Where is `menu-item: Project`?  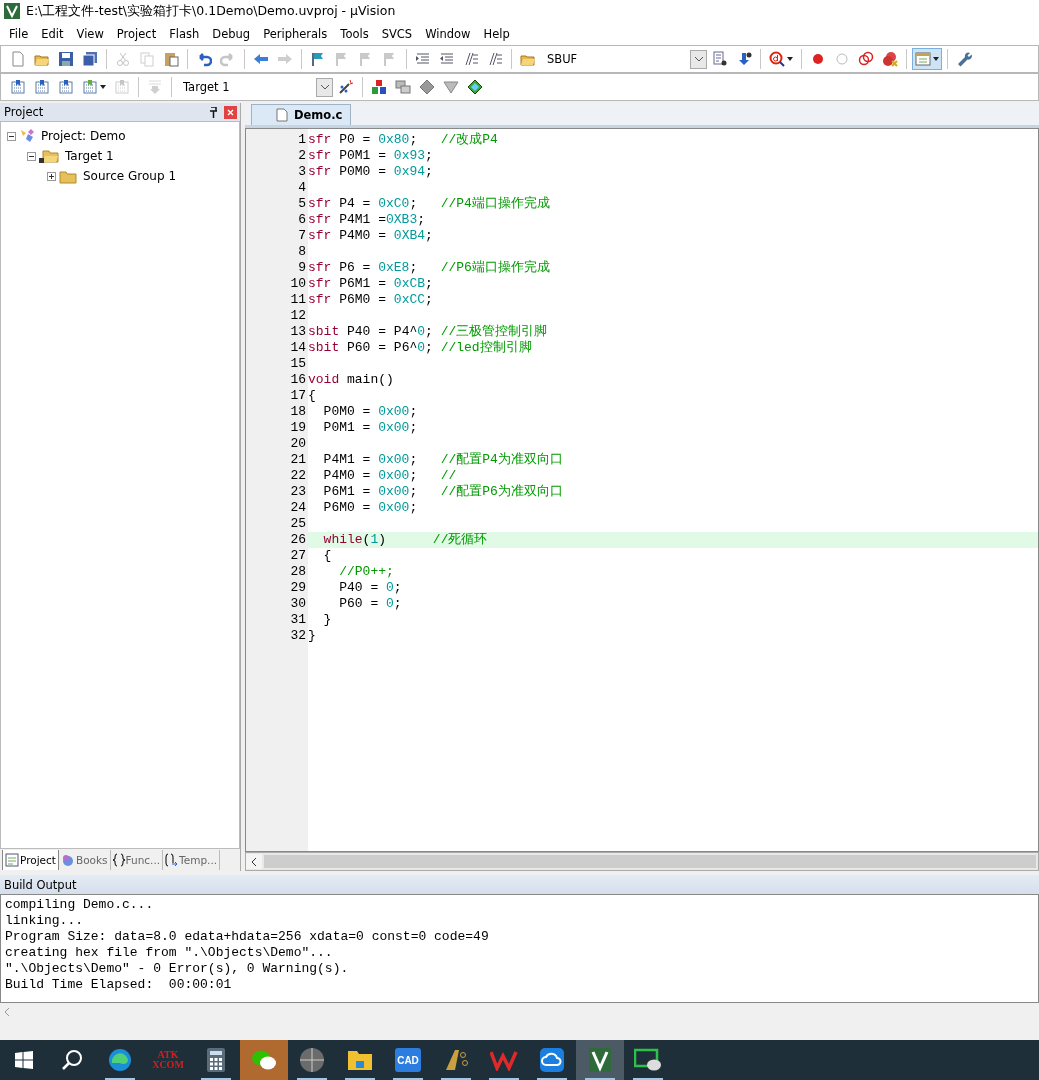
menu-item: Project is located at coordinates (136, 33).